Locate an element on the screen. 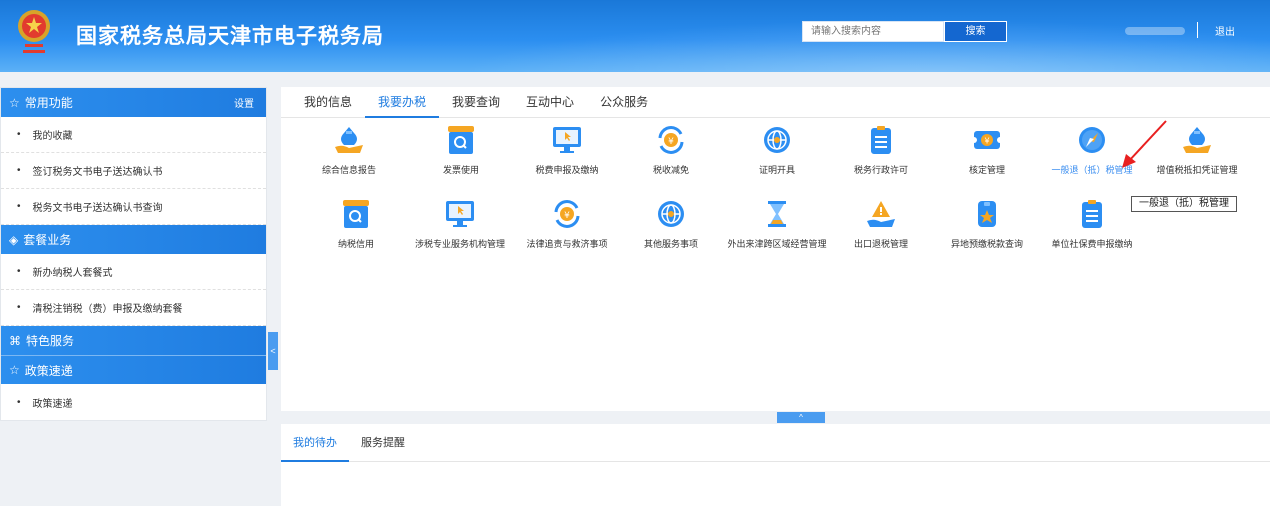  service-label: 其他服务事项 is located at coordinates (670, 244).